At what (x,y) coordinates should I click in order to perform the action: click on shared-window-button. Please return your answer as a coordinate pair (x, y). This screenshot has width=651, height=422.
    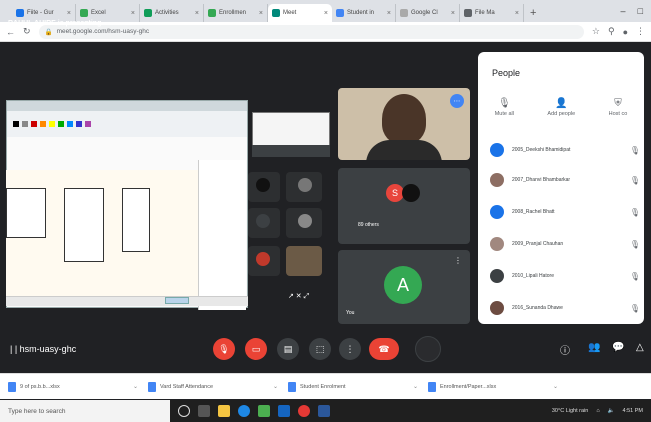
    Looking at the image, I should click on (177, 300).